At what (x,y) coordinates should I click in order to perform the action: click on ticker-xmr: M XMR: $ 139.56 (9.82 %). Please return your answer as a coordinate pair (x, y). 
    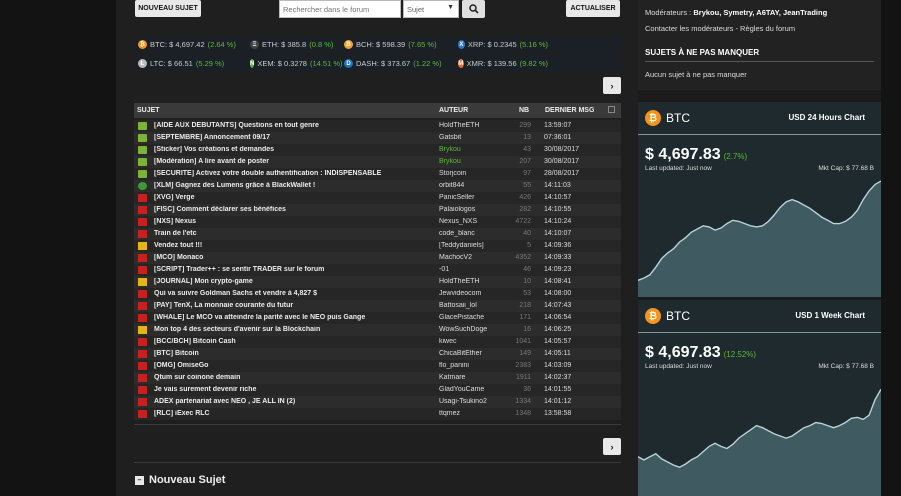
    Looking at the image, I should click on (503, 63).